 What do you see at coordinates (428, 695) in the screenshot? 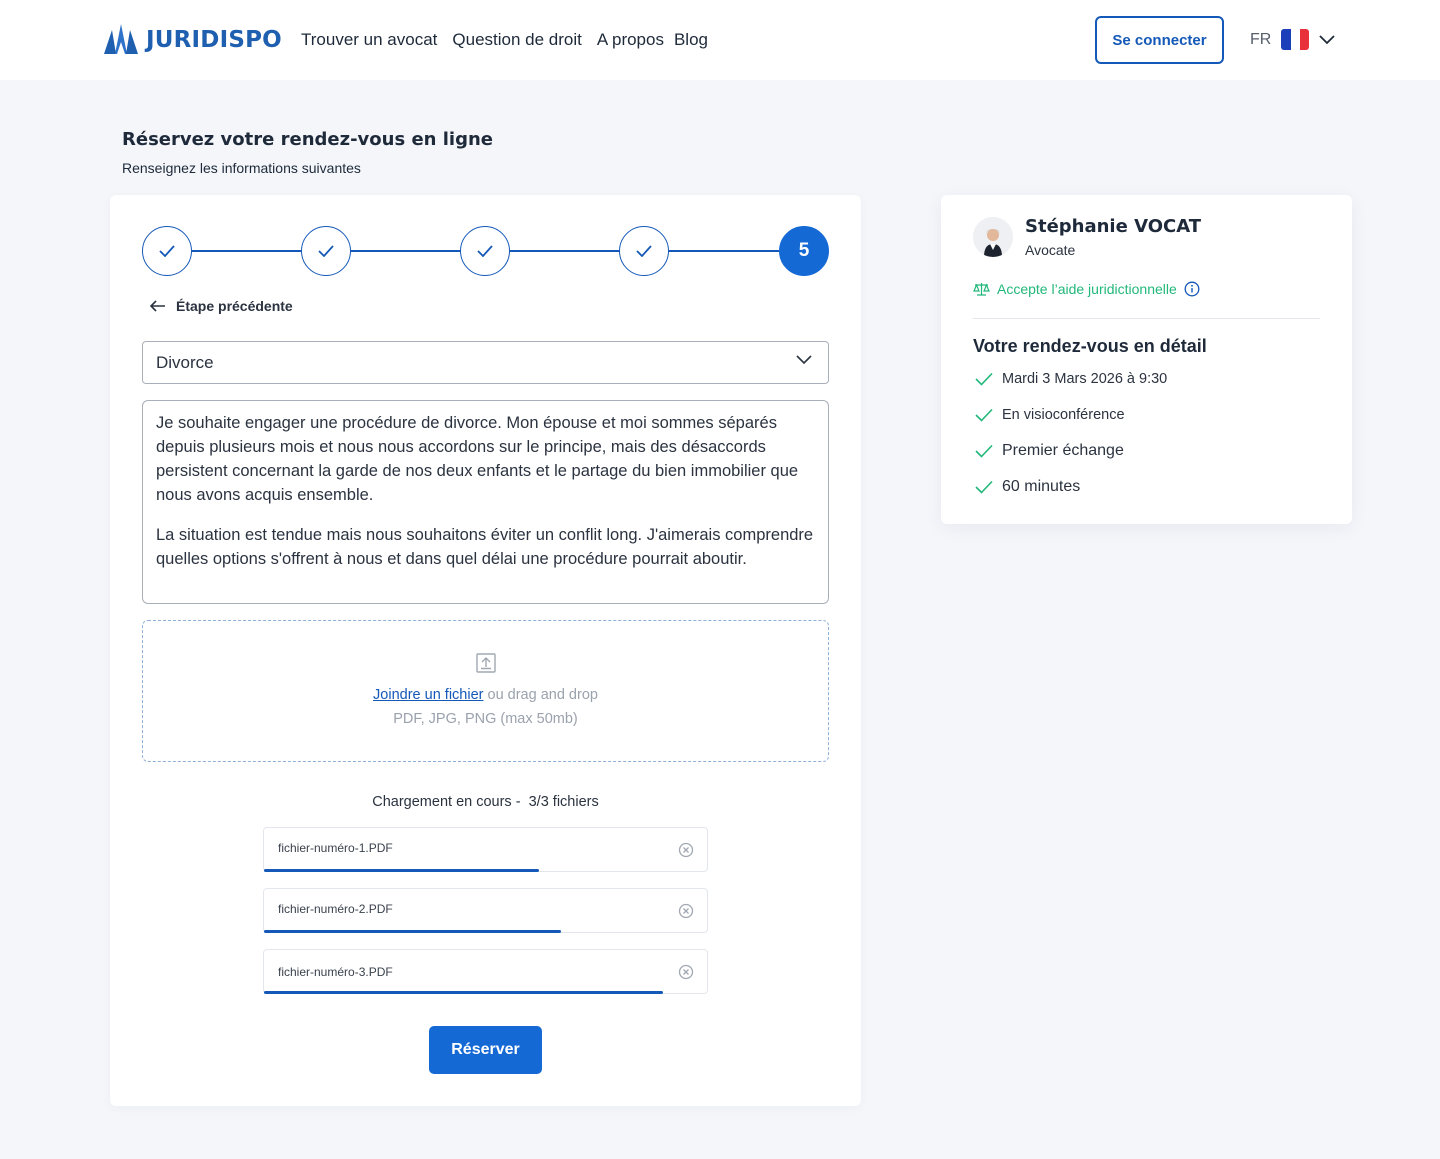
I see `attach-file-link: Joindre un fichier` at bounding box center [428, 695].